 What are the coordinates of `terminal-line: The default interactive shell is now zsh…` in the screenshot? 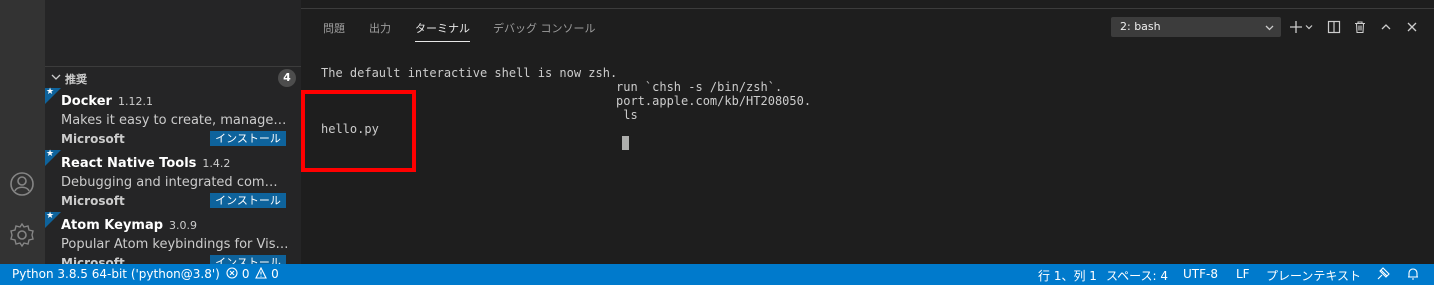 It's located at (469, 73).